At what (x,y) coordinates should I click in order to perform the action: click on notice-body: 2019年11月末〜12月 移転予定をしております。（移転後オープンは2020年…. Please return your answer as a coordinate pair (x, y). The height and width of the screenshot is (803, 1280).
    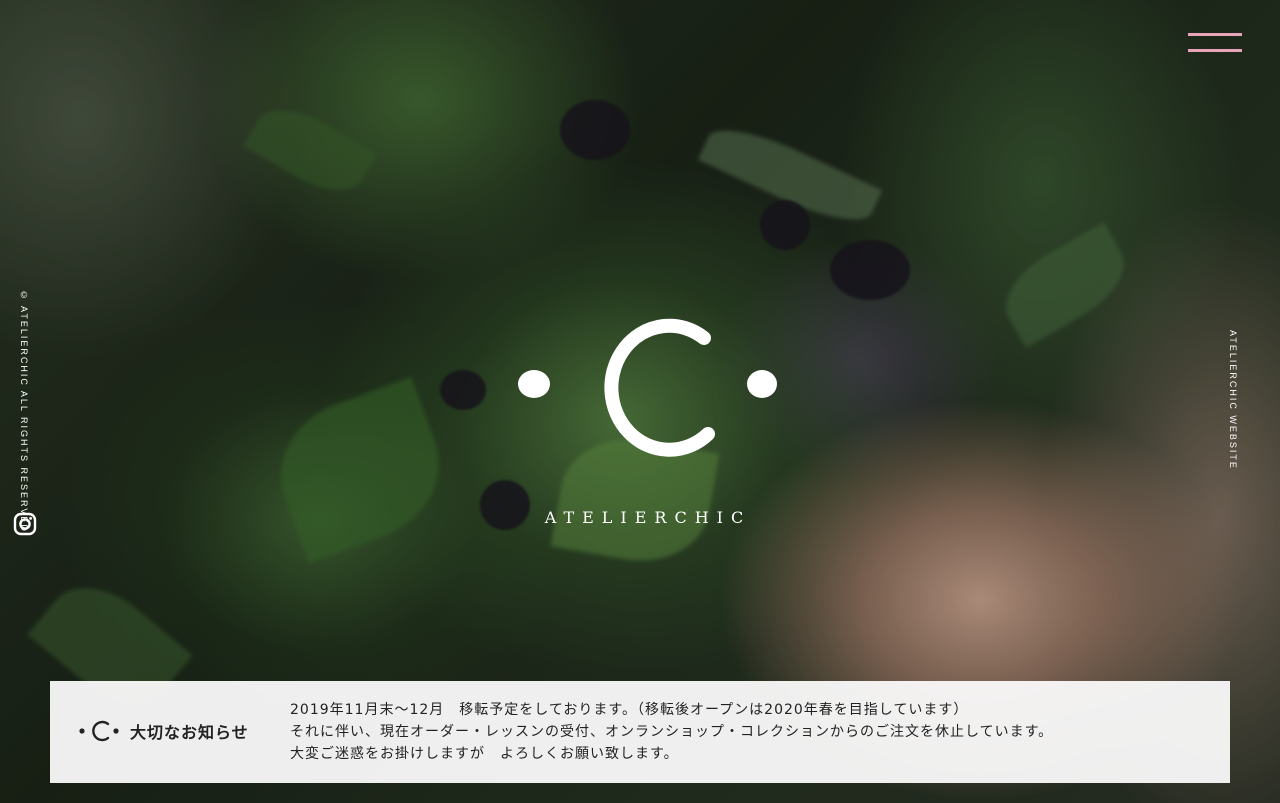
    Looking at the image, I should click on (750, 732).